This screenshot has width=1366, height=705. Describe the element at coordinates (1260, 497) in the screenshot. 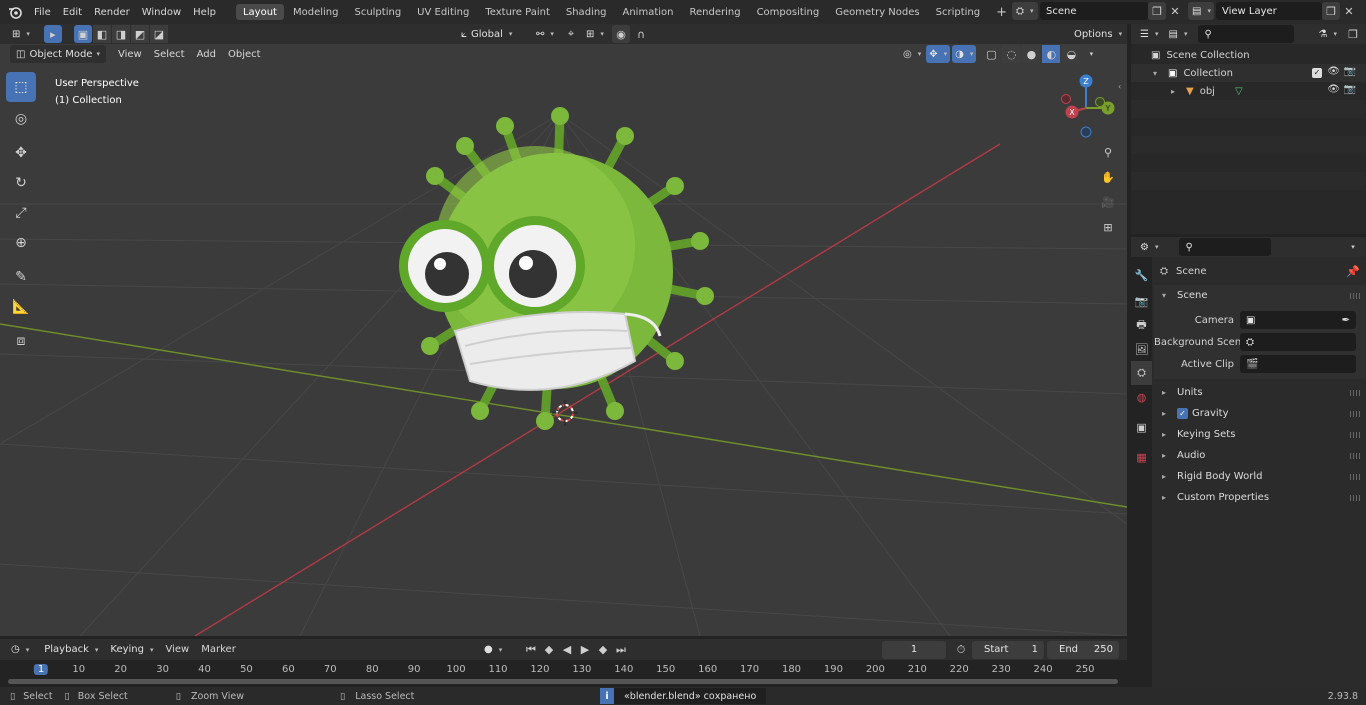

I see `panel-custom-properties-header: ▸ Custom Properties` at that location.